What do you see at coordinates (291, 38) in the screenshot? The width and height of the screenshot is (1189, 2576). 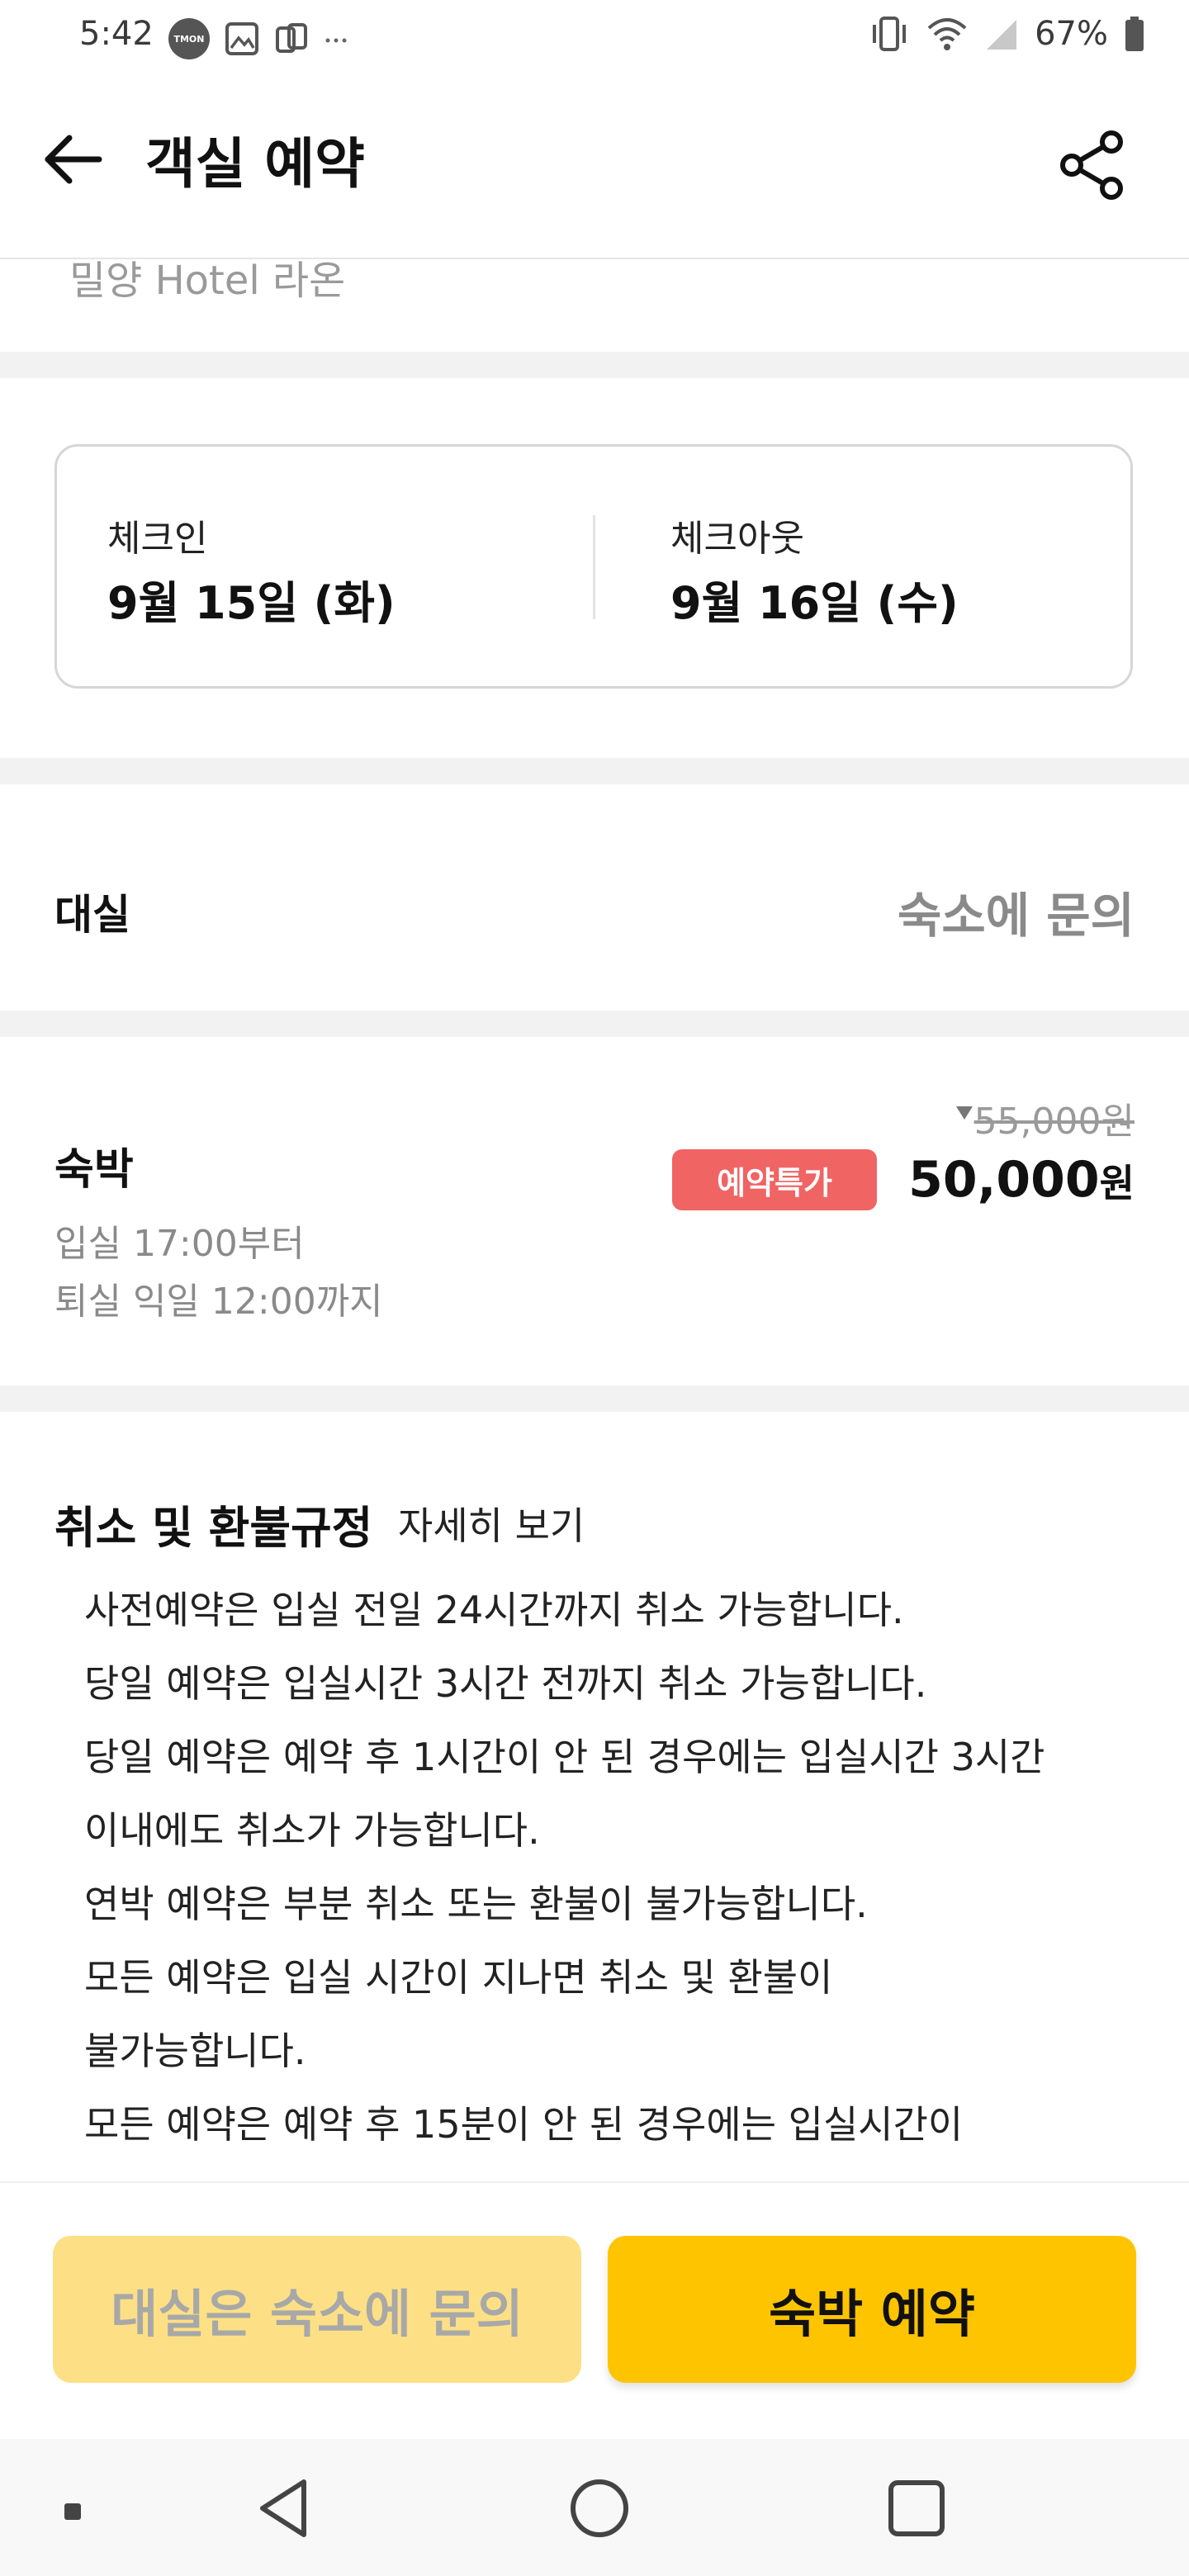 I see `screen-mirror-icon` at bounding box center [291, 38].